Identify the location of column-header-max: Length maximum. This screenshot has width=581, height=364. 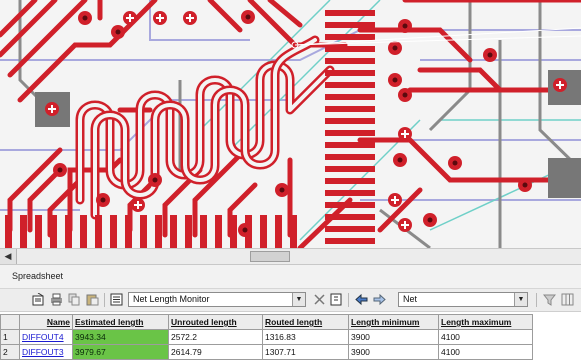
(485, 322).